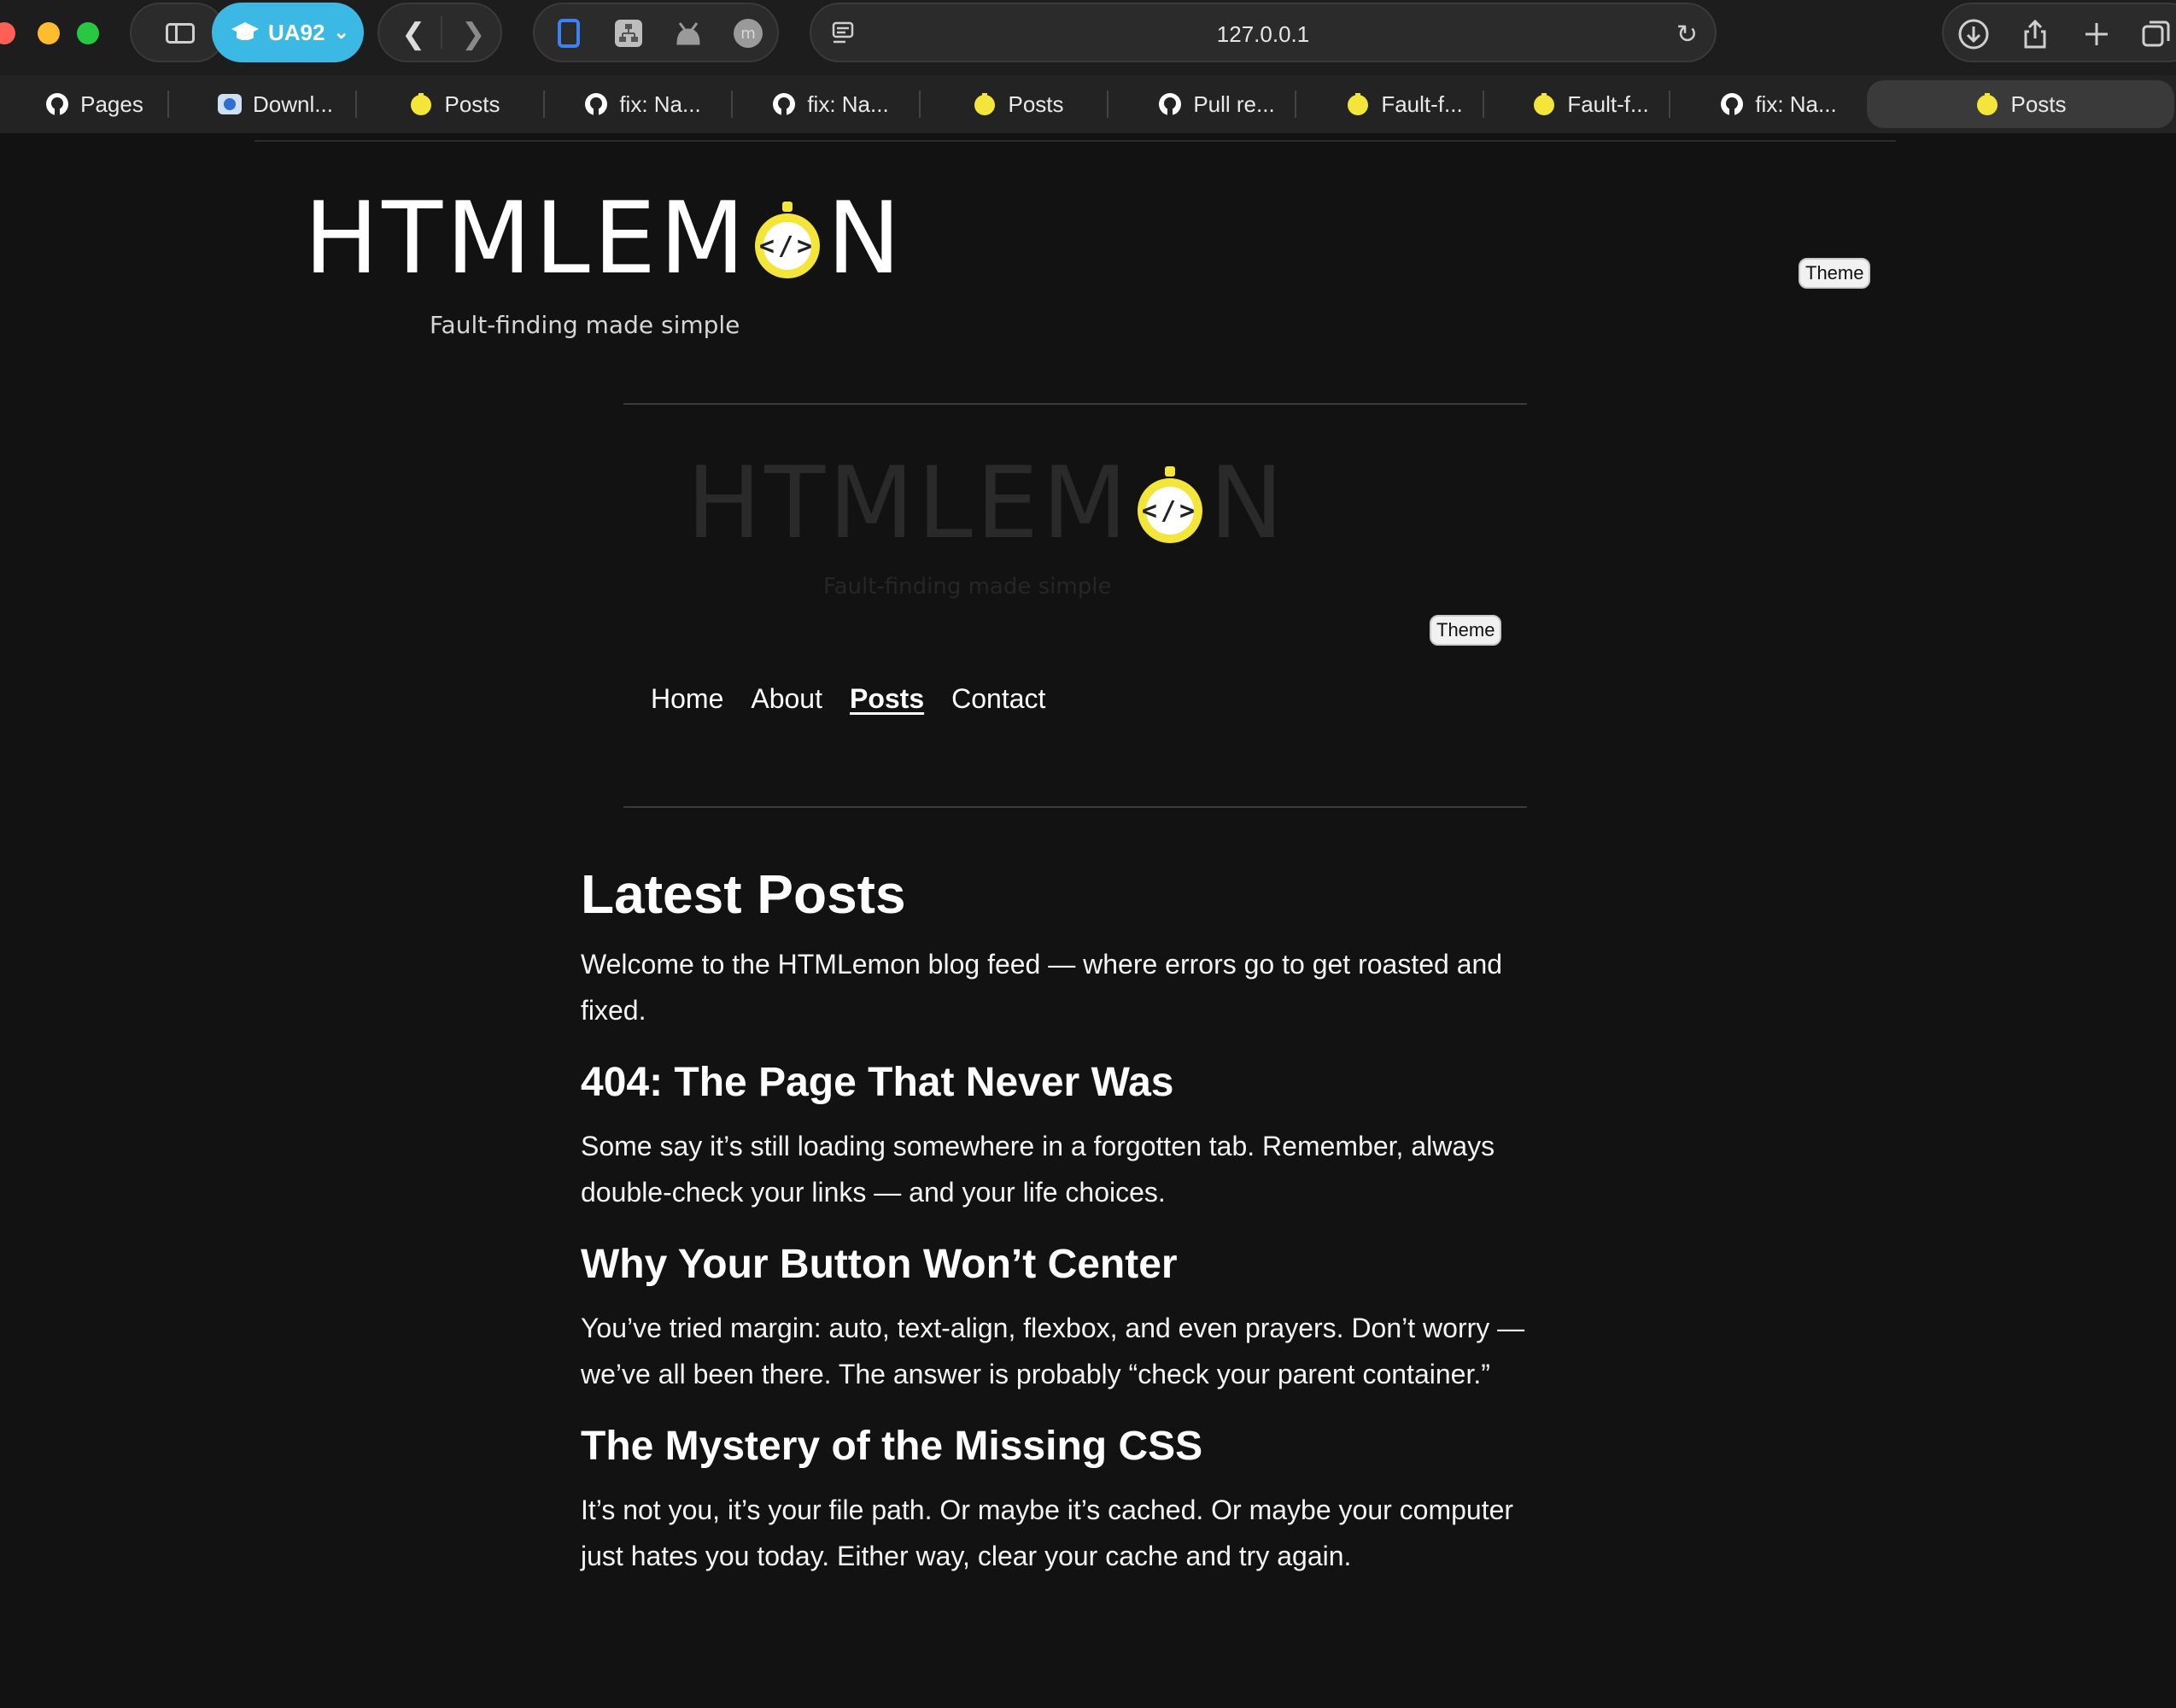  I want to click on profile-label: UA92, so click(296, 32).